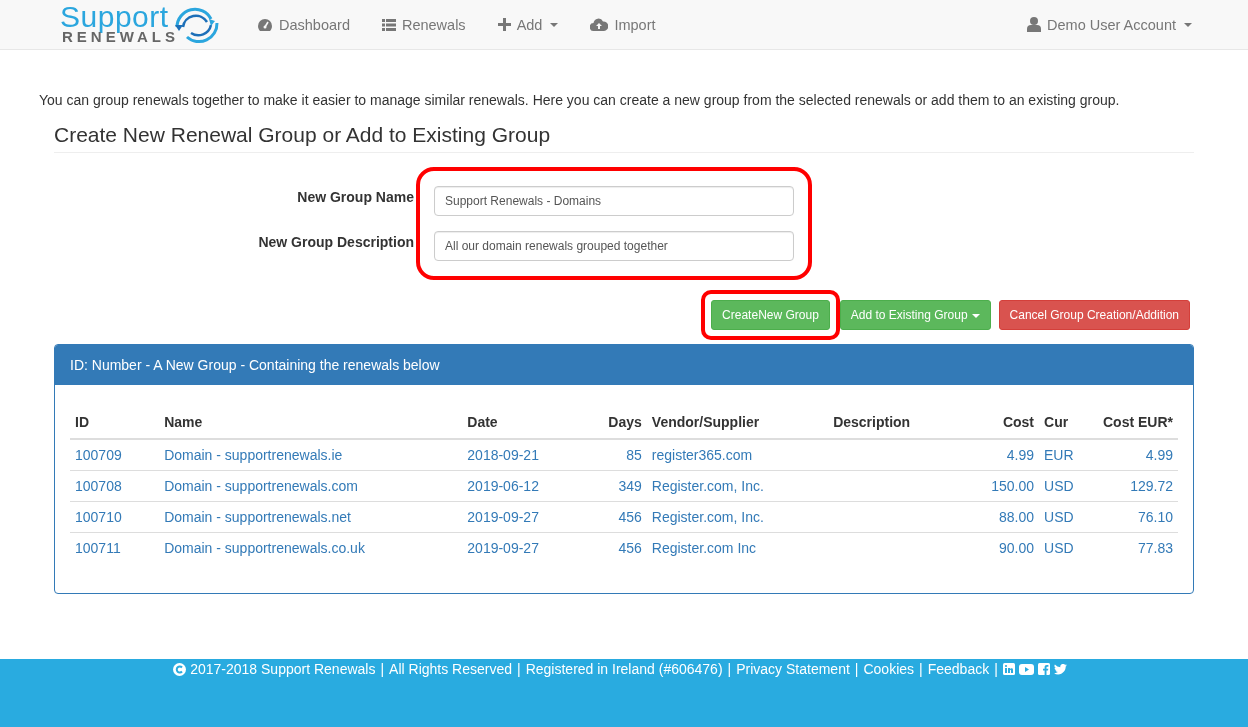  I want to click on column-header: Date, so click(518, 419).